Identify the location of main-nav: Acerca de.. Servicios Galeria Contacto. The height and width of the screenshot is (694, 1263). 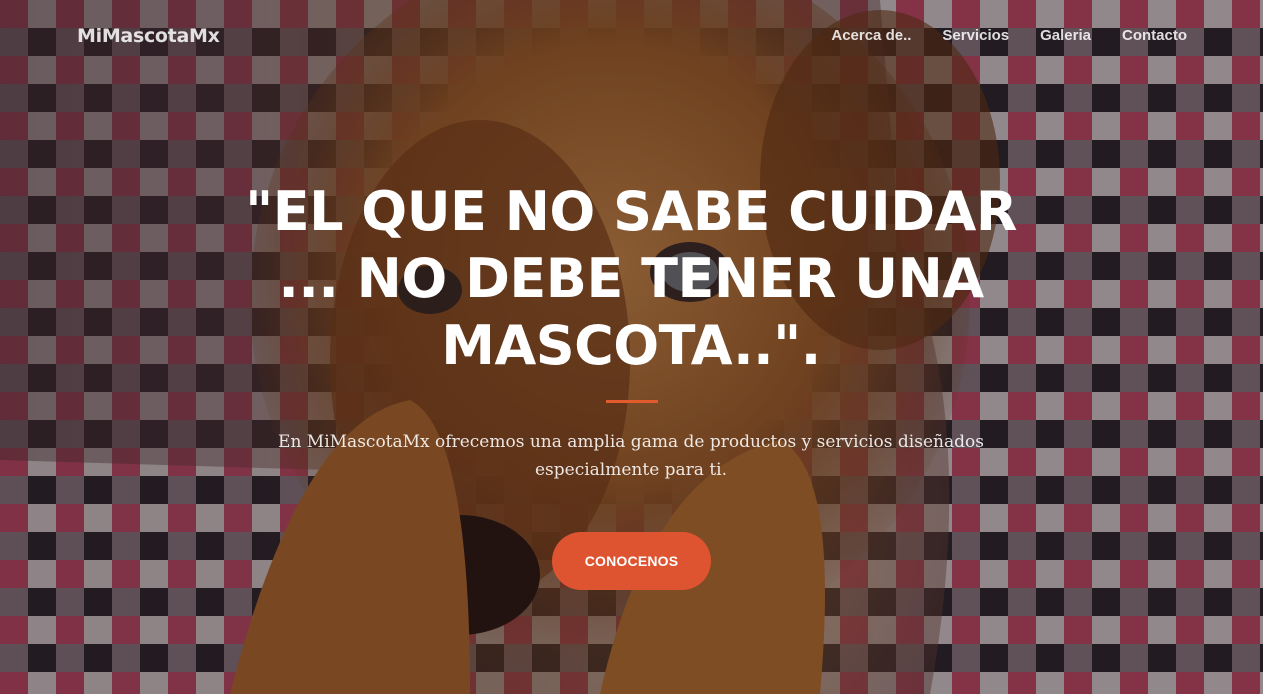
(1009, 35).